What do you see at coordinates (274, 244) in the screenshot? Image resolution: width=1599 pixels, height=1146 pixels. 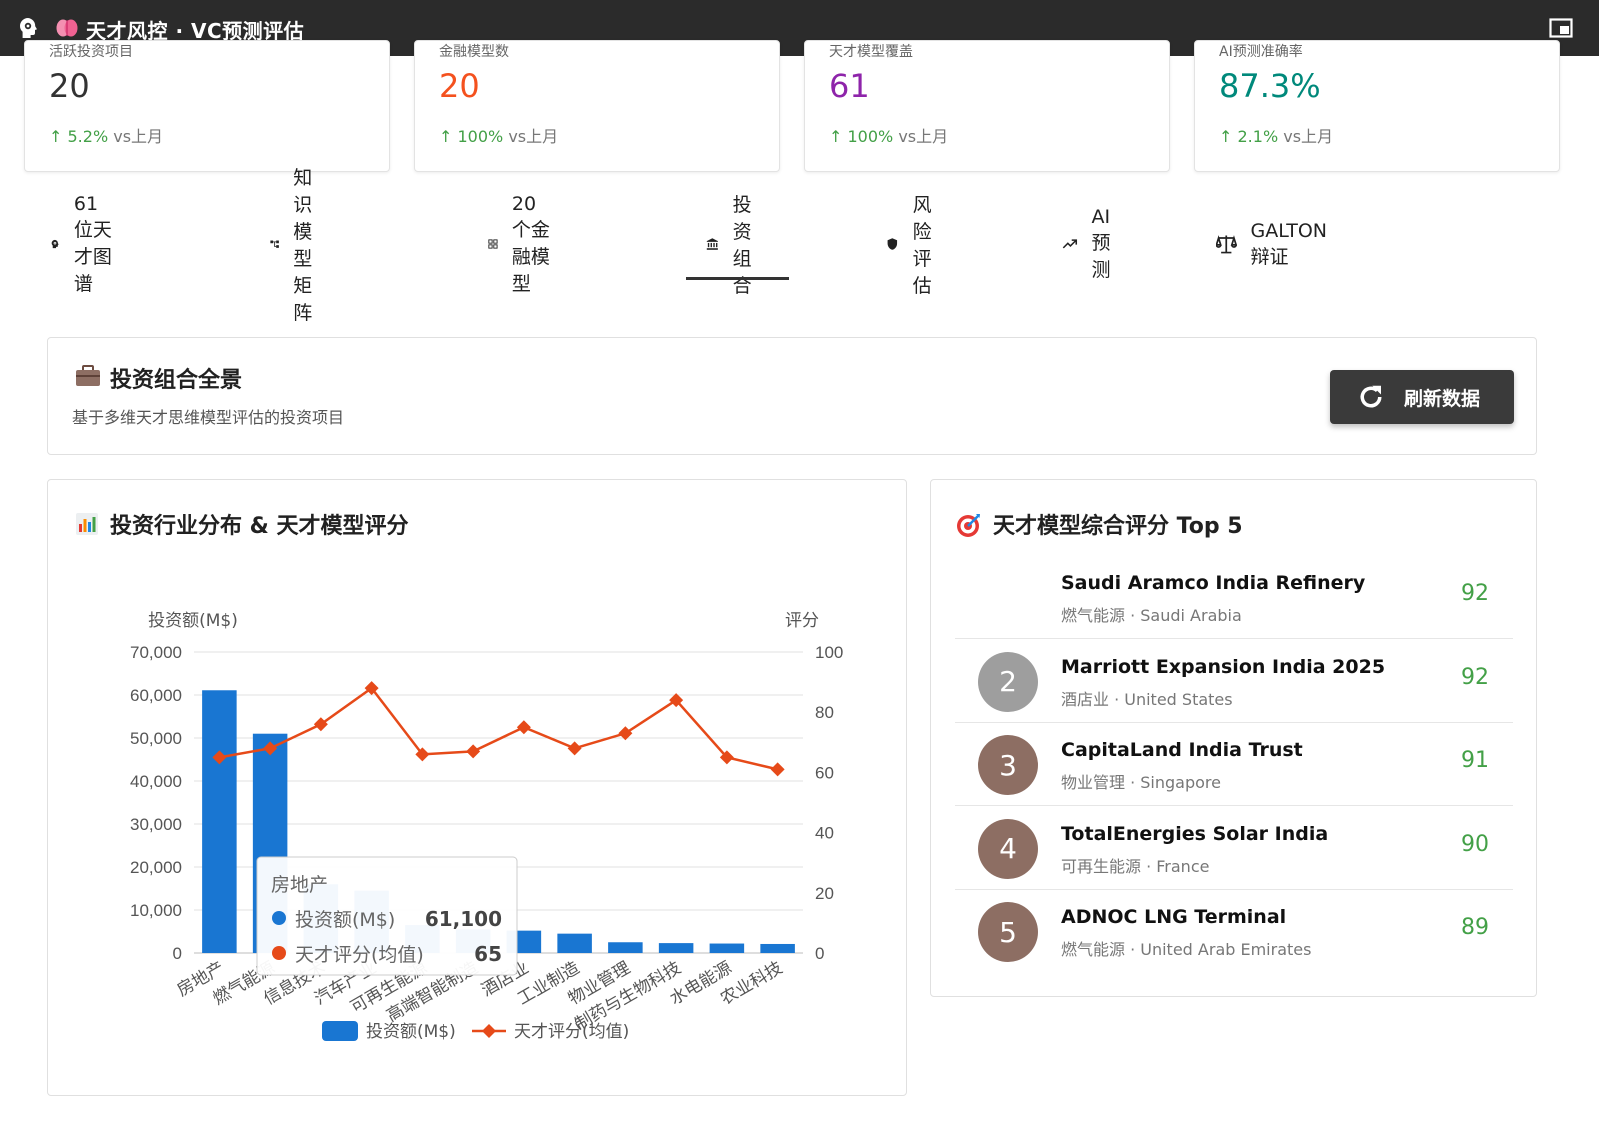 I see `hierarchy-icon` at bounding box center [274, 244].